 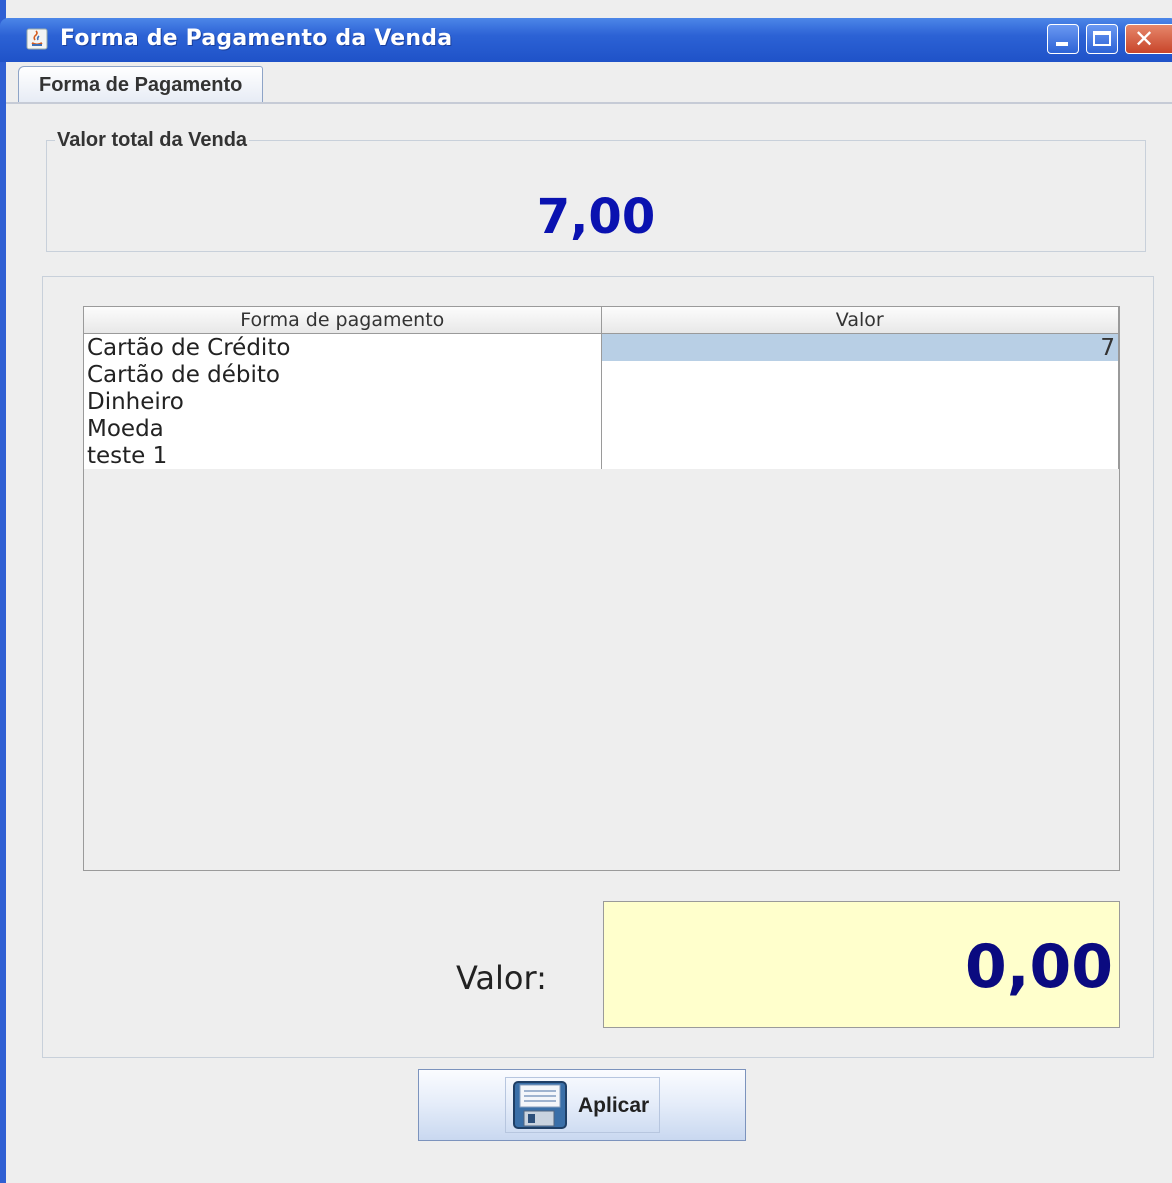 I want to click on valor-field: 0,00, so click(x=861, y=964).